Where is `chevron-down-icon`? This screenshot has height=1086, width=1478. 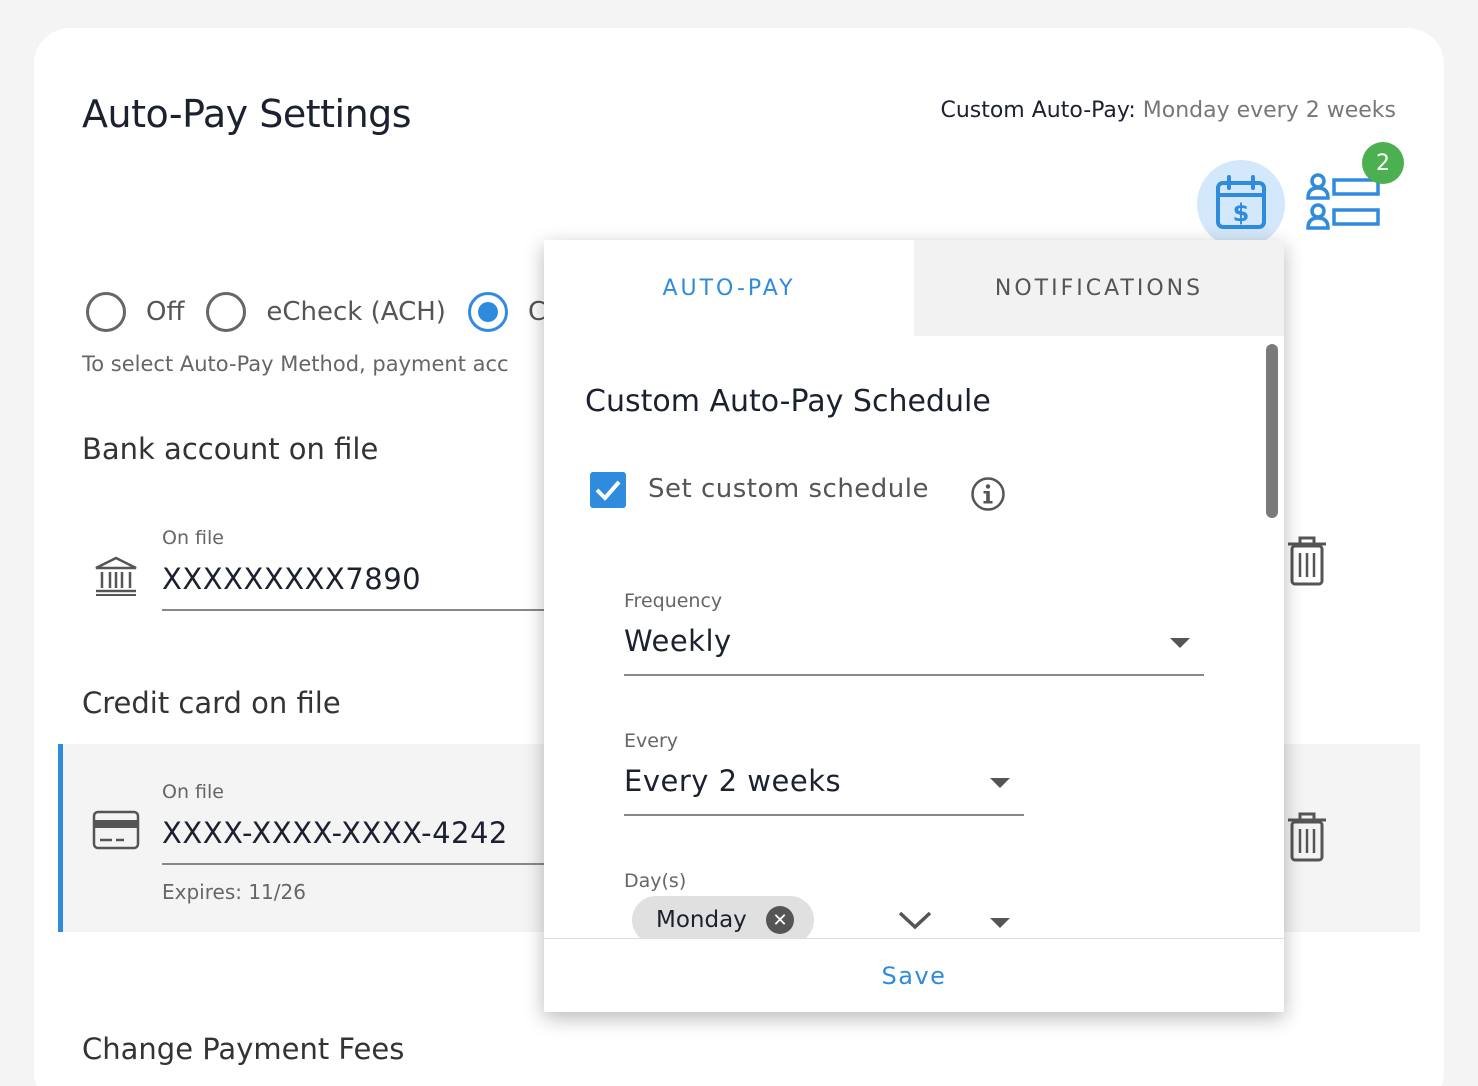 chevron-down-icon is located at coordinates (915, 920).